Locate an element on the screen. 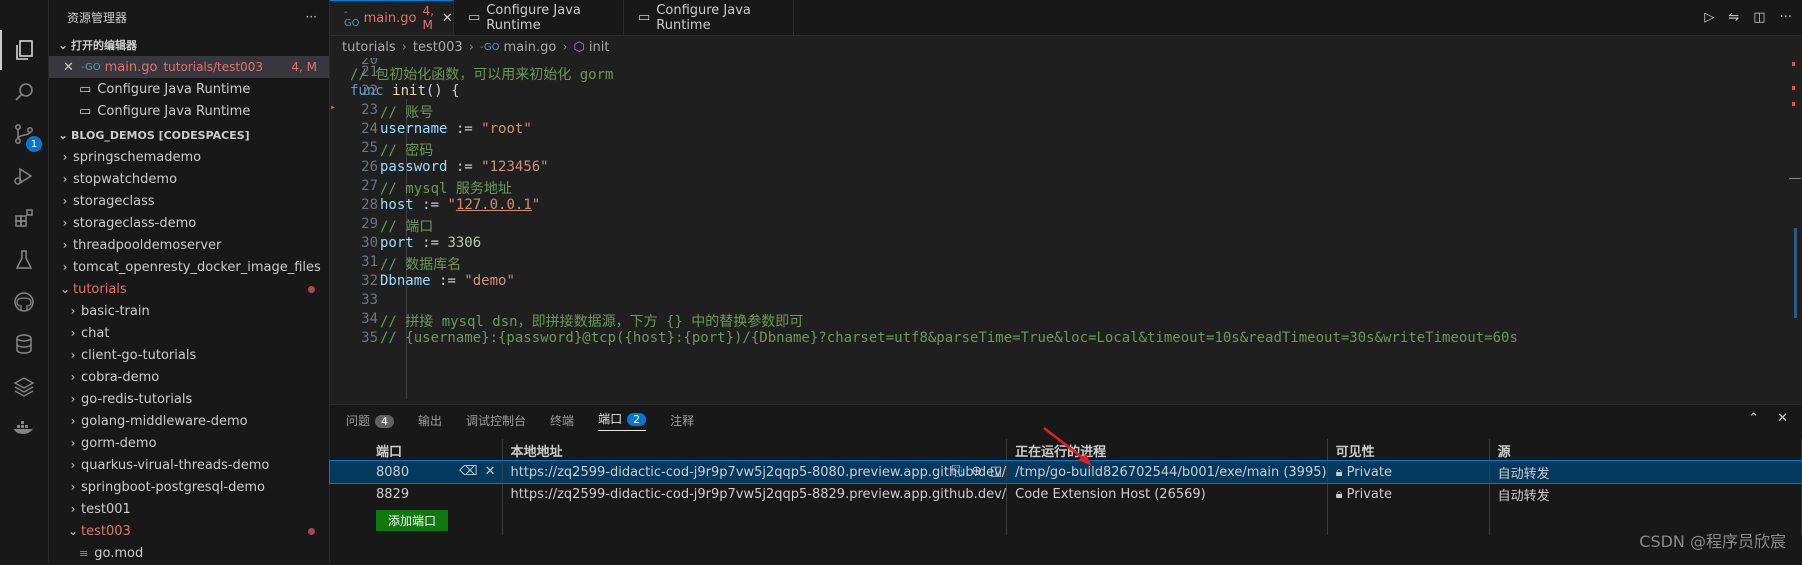 This screenshot has width=1802, height=565. open-editors-section: ⌄ 打开的编辑器 is located at coordinates (189, 45).